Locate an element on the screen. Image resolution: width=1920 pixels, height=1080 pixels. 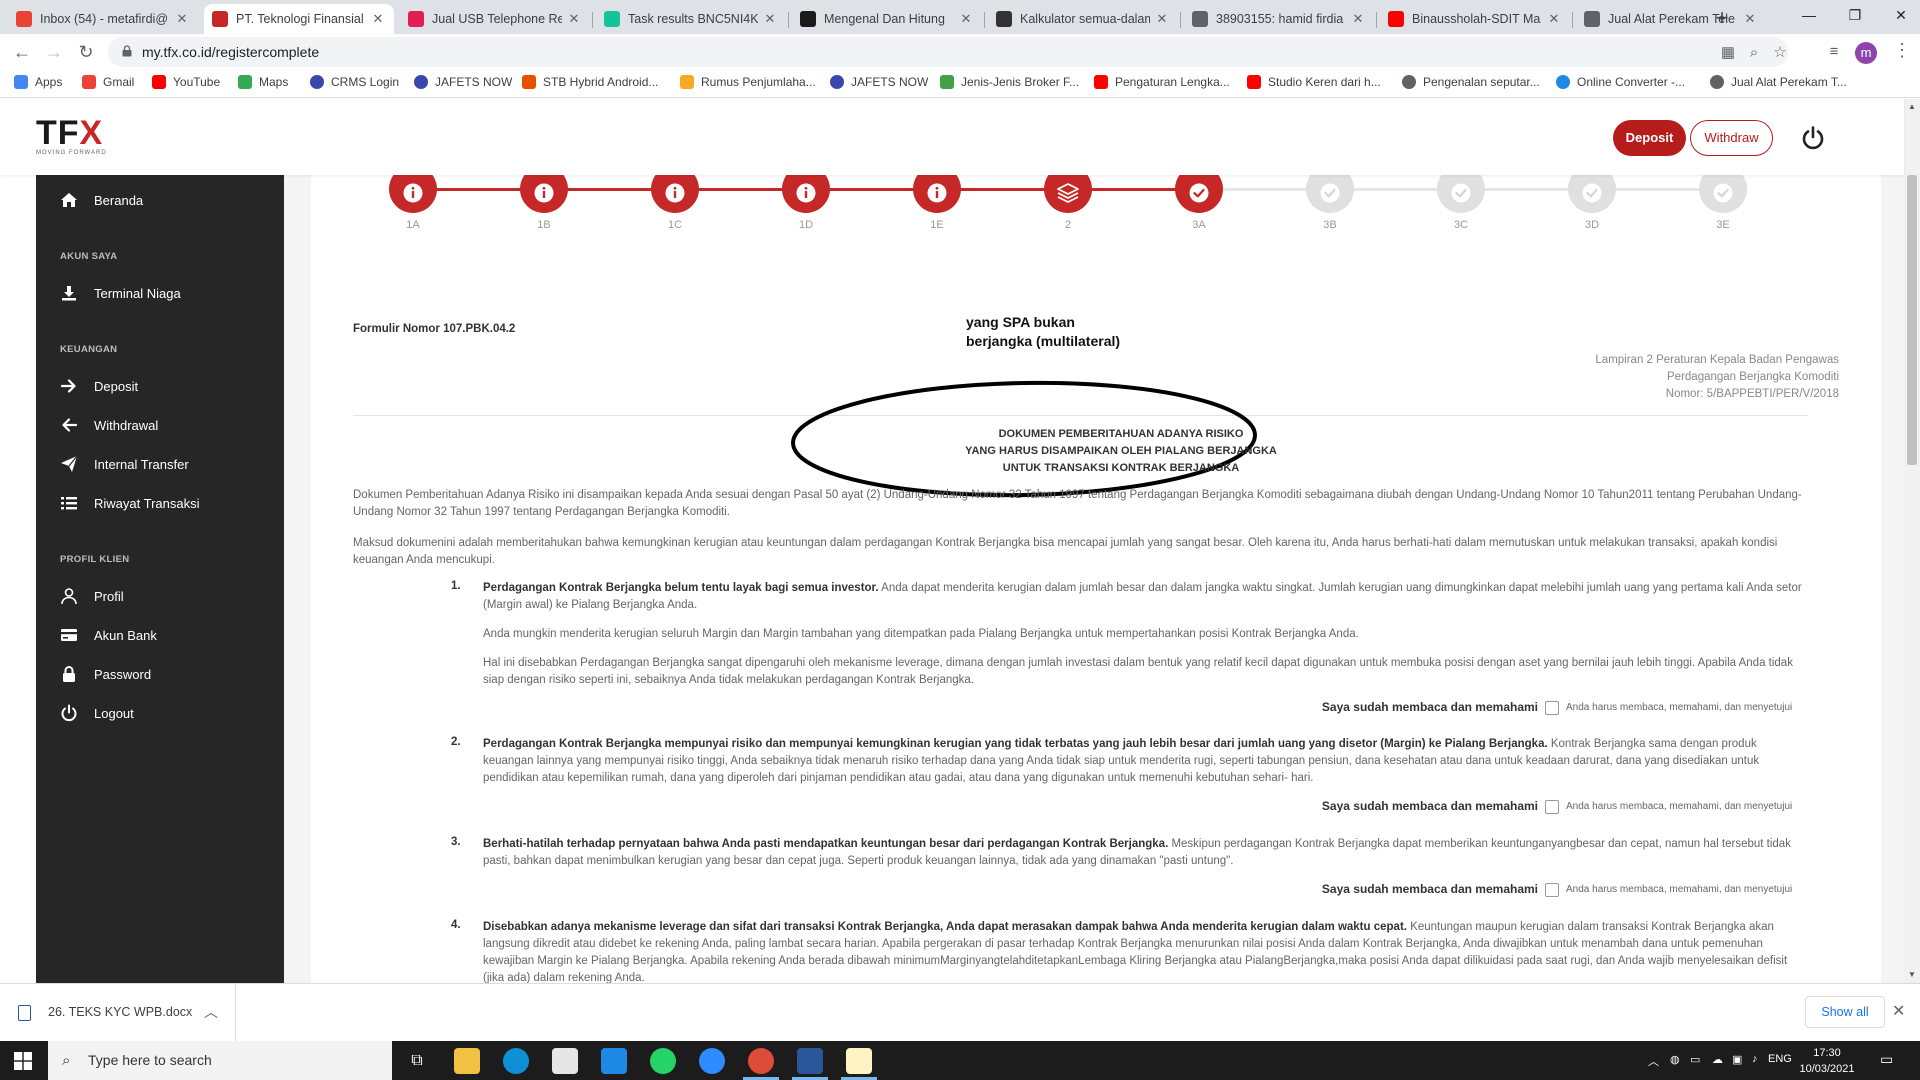
language-indicator: ENG is located at coordinates (1780, 1059).